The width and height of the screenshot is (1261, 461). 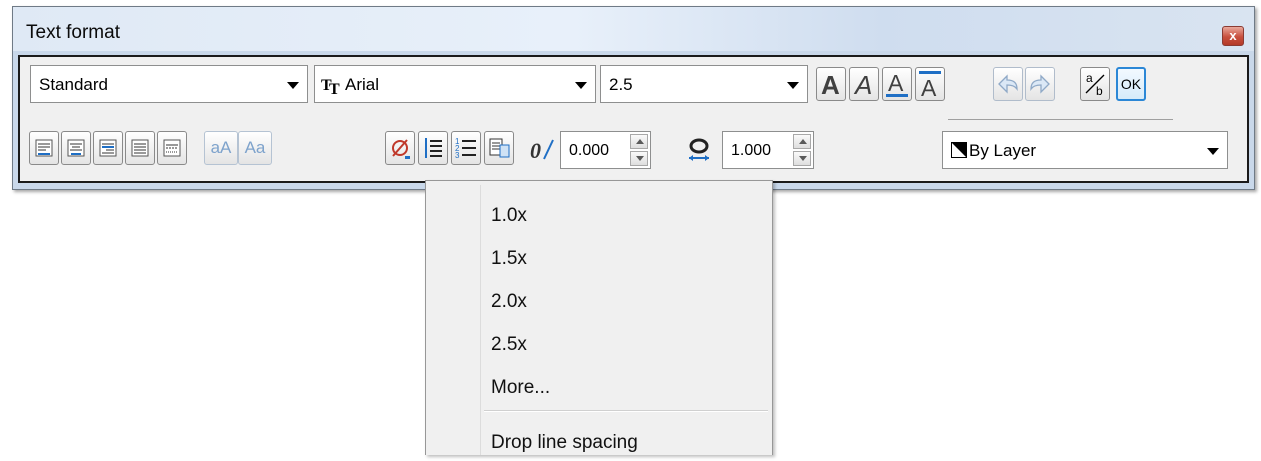 I want to click on bold-button: A, so click(x=831, y=84).